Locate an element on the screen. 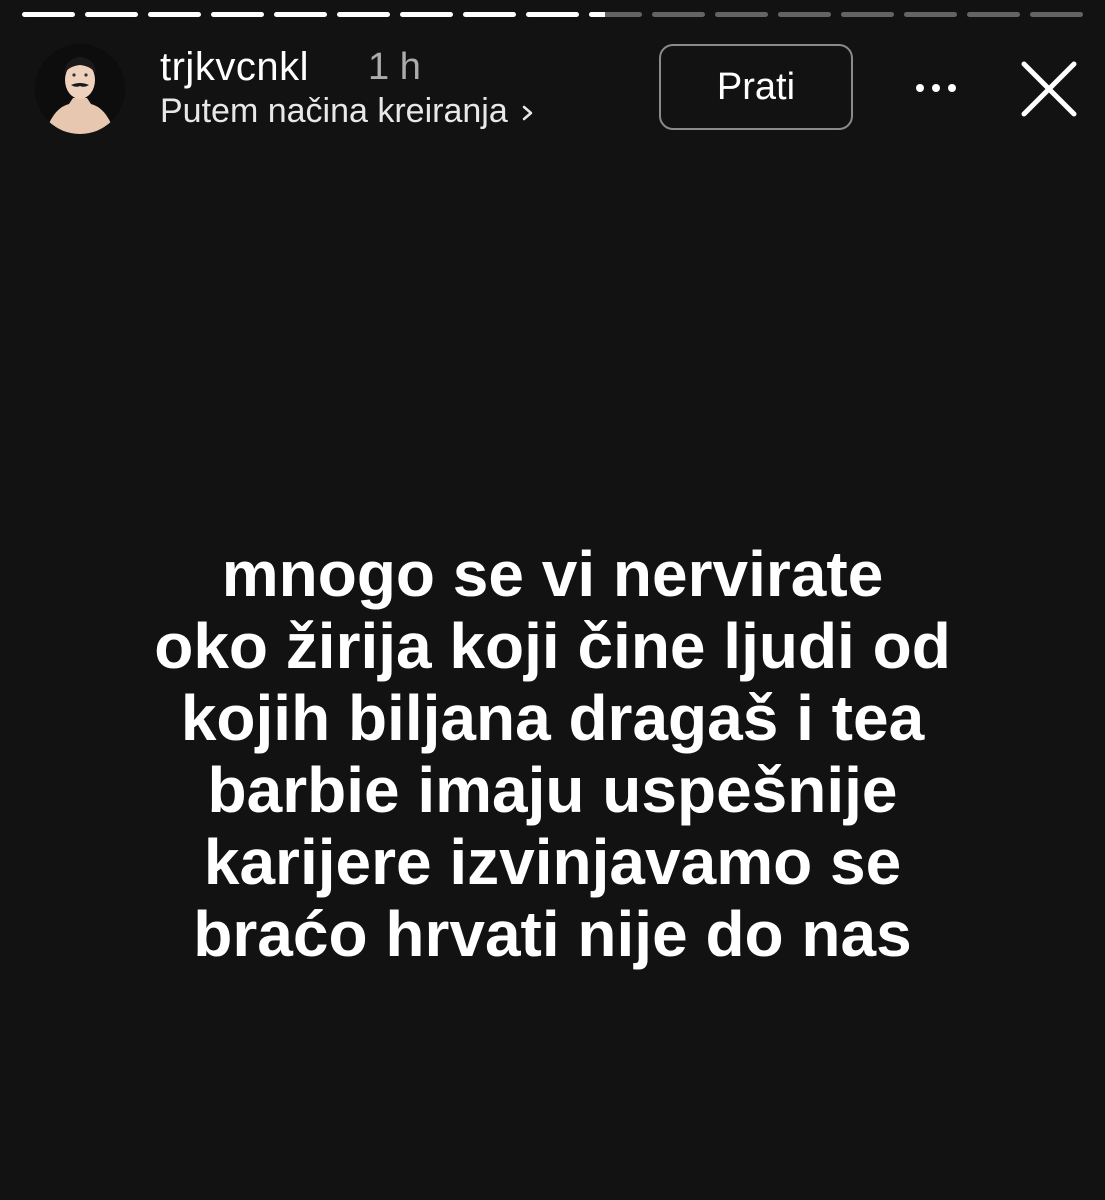 This screenshot has width=1105, height=1200. story-text-line: oko žirija koji čine ljudi od is located at coordinates (552, 646).